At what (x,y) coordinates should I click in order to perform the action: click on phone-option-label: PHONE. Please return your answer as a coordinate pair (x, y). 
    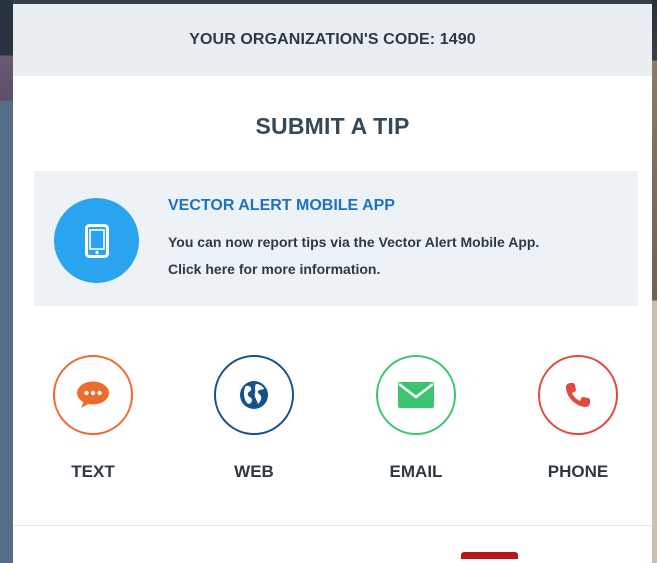
    Looking at the image, I should click on (578, 471).